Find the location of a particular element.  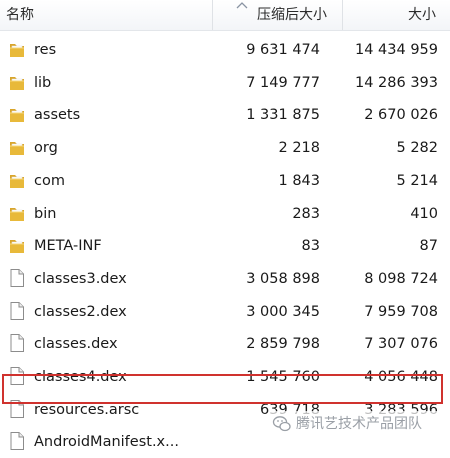

list-item: classes3.dex 3 058 898 8 098 724 is located at coordinates (225, 279).